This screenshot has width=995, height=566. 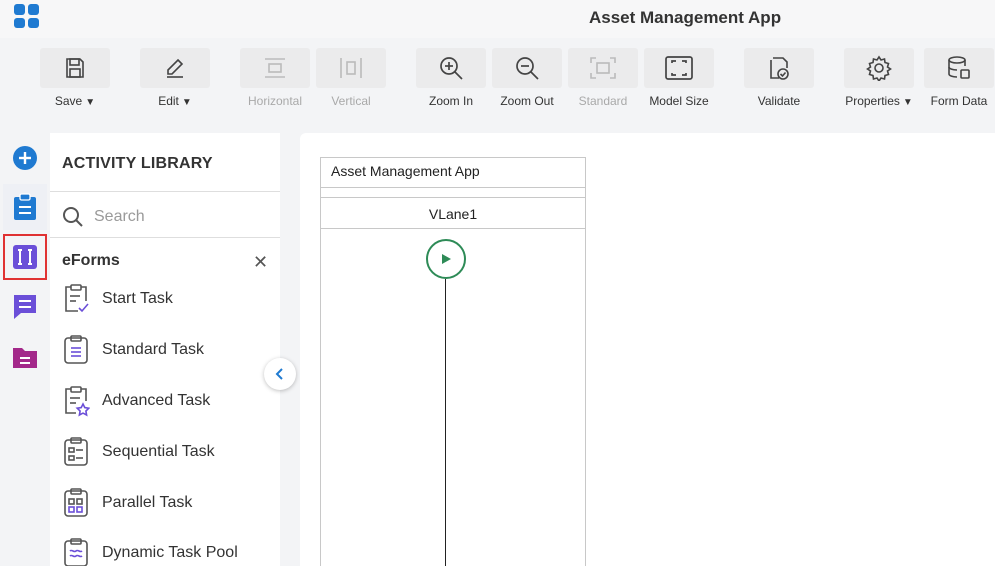 What do you see at coordinates (872, 101) in the screenshot?
I see `properties-label: Properties` at bounding box center [872, 101].